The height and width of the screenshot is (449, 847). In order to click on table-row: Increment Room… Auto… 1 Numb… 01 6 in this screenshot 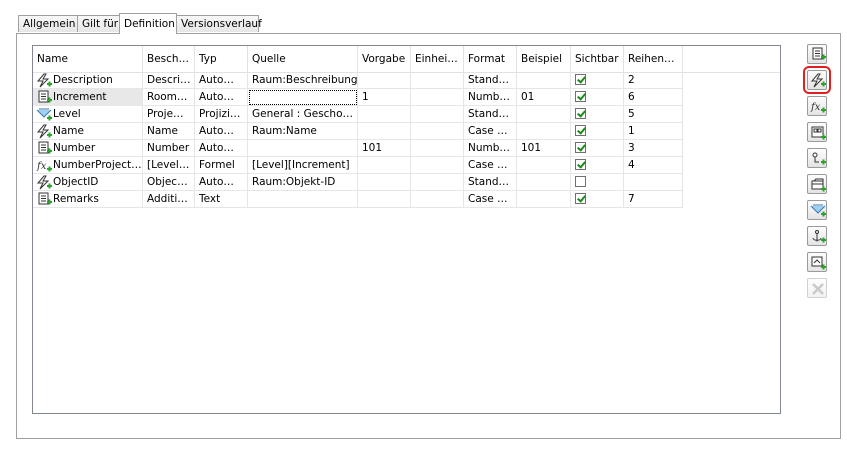, I will do `click(358, 97)`.